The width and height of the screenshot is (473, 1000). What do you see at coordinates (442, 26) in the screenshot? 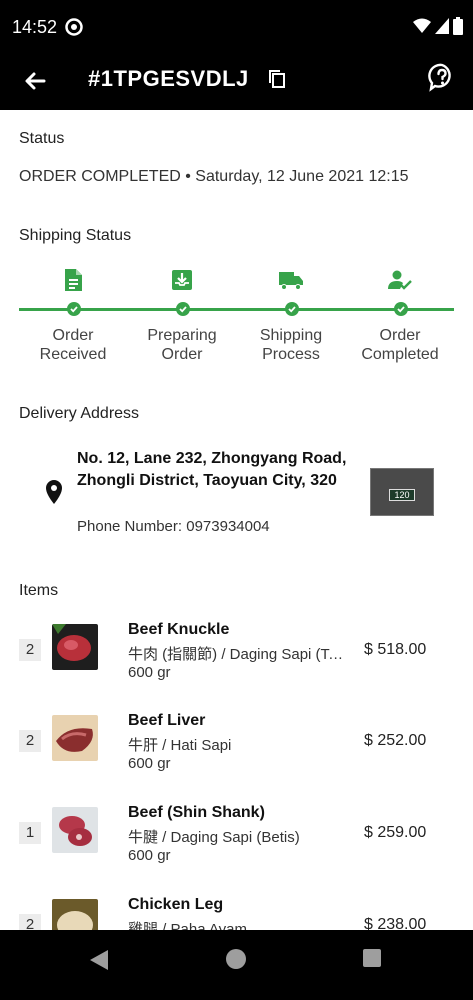
I see `signal-icon` at bounding box center [442, 26].